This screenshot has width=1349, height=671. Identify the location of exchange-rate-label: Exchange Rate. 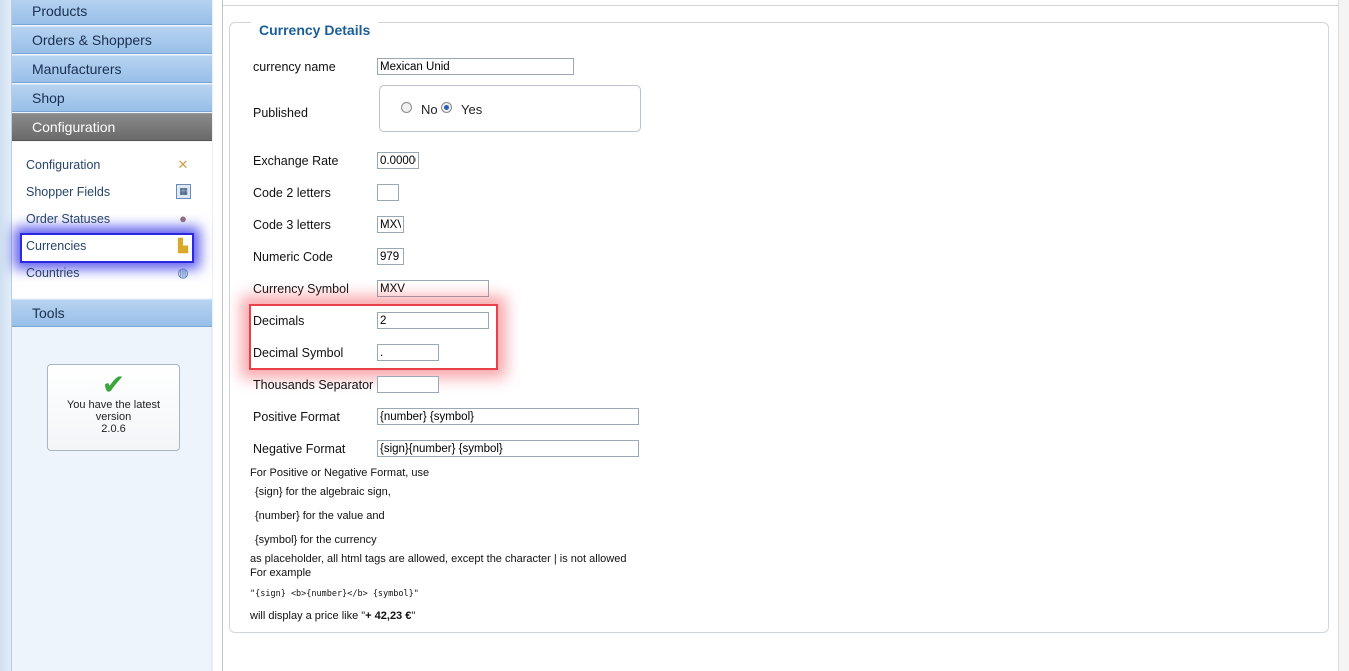
(296, 161).